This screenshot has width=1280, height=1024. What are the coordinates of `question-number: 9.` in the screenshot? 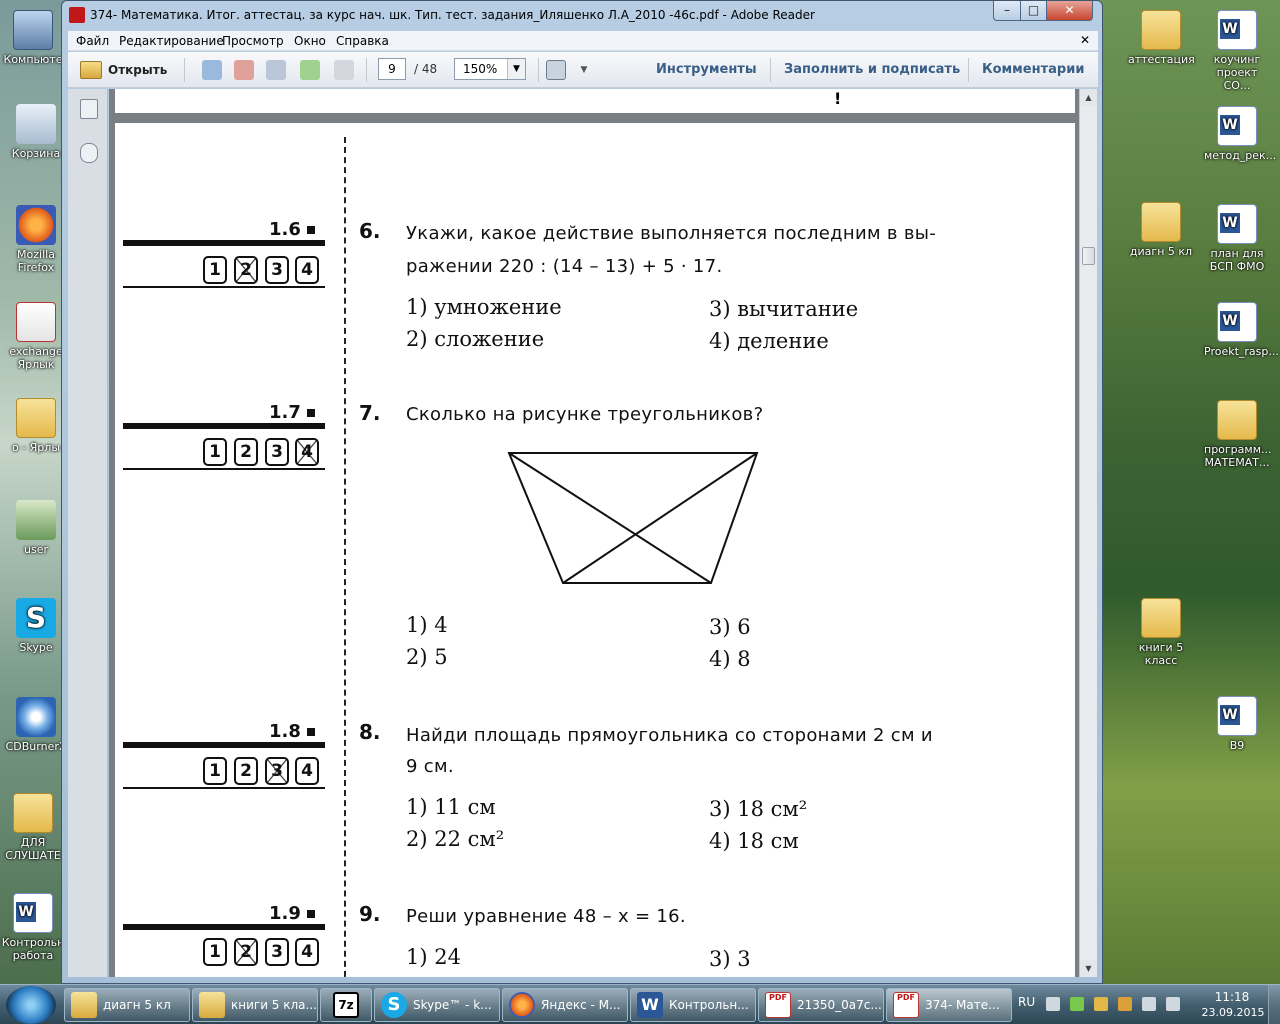 It's located at (370, 914).